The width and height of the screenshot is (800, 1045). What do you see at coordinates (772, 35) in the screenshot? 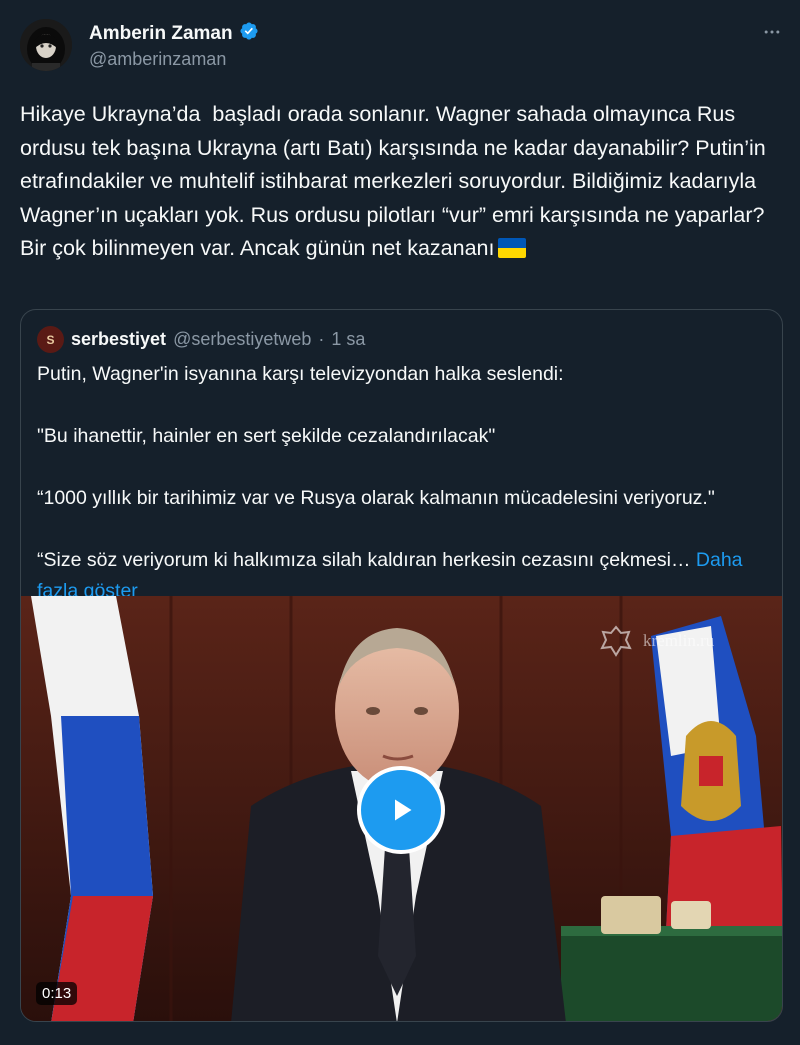
I see `more-options-icon` at bounding box center [772, 35].